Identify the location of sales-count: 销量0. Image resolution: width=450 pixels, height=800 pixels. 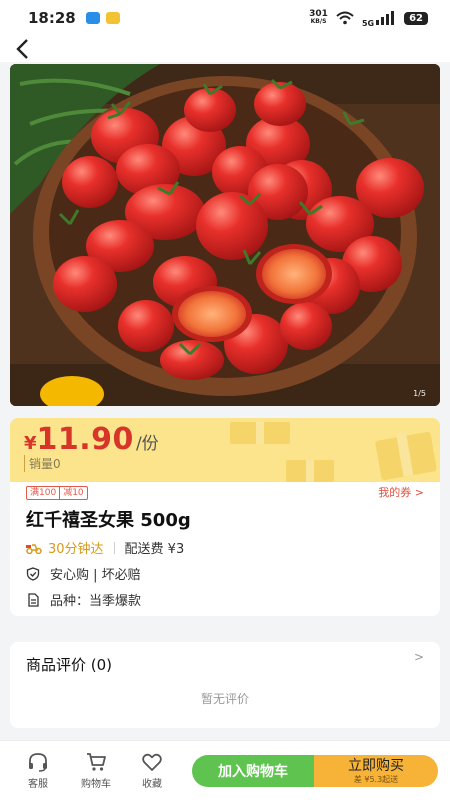
(42, 463).